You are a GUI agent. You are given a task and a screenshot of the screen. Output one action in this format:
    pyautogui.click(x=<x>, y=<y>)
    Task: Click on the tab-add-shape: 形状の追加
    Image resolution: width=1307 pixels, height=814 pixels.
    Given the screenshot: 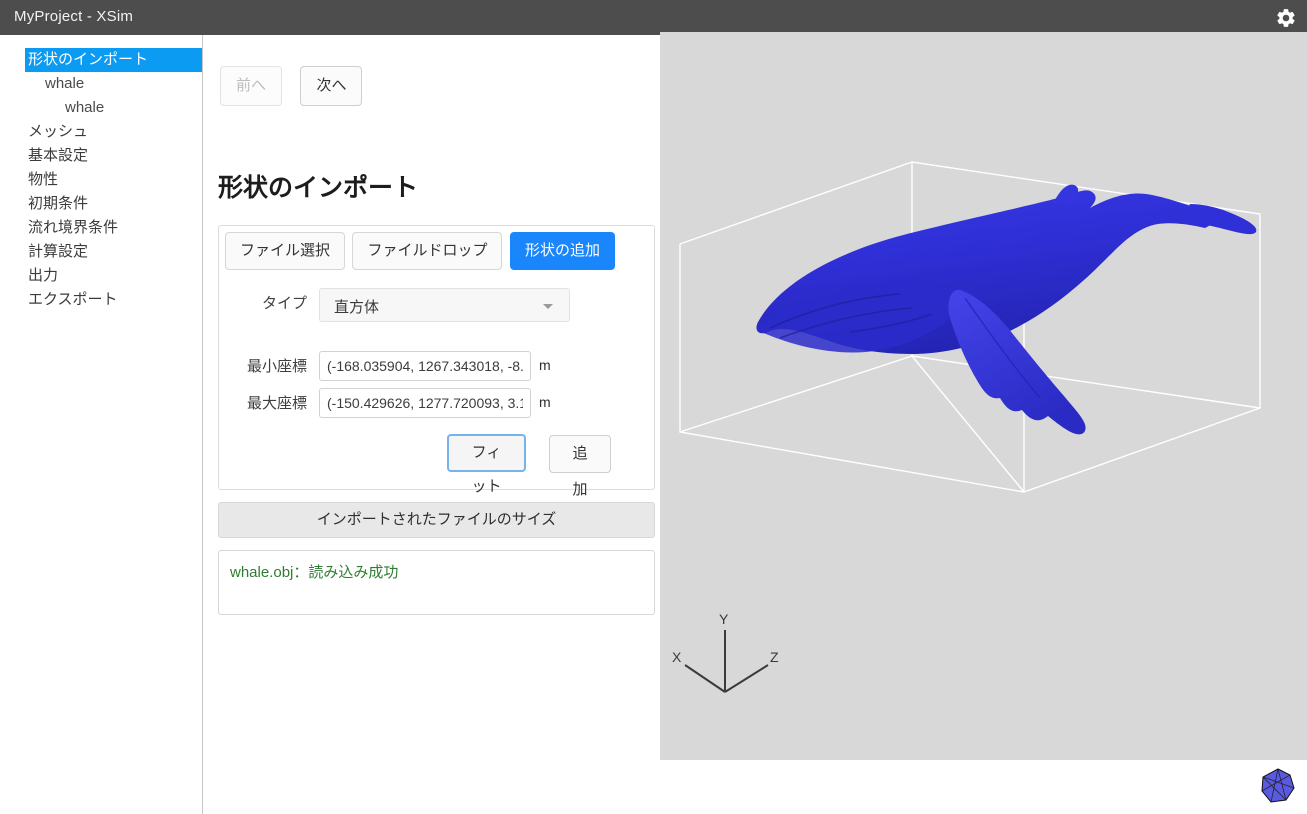 What is the action you would take?
    pyautogui.click(x=562, y=251)
    